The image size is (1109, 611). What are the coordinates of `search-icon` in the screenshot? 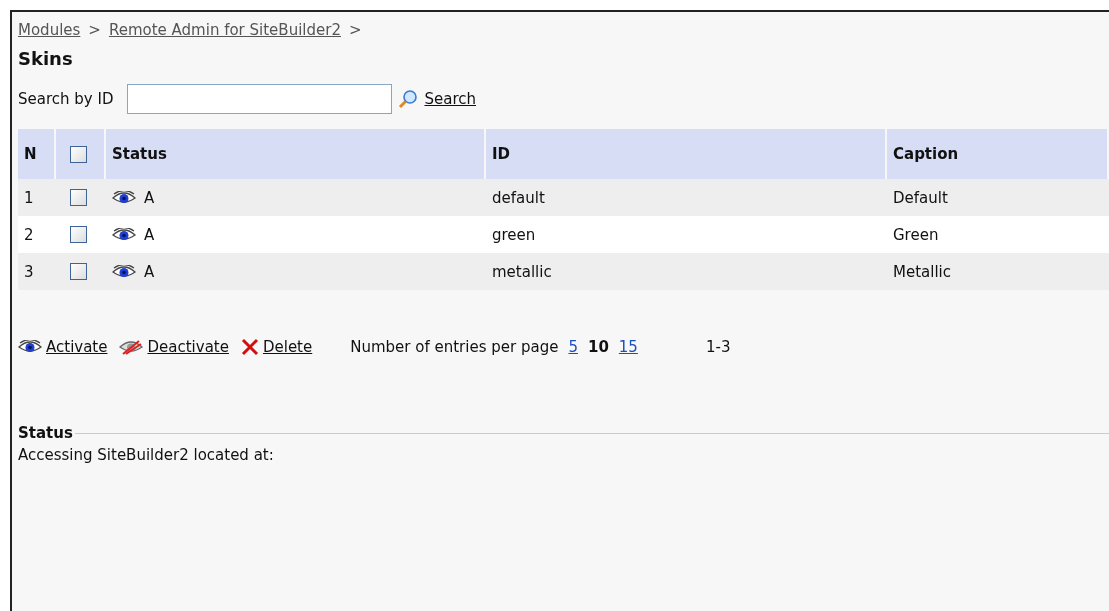 It's located at (408, 99).